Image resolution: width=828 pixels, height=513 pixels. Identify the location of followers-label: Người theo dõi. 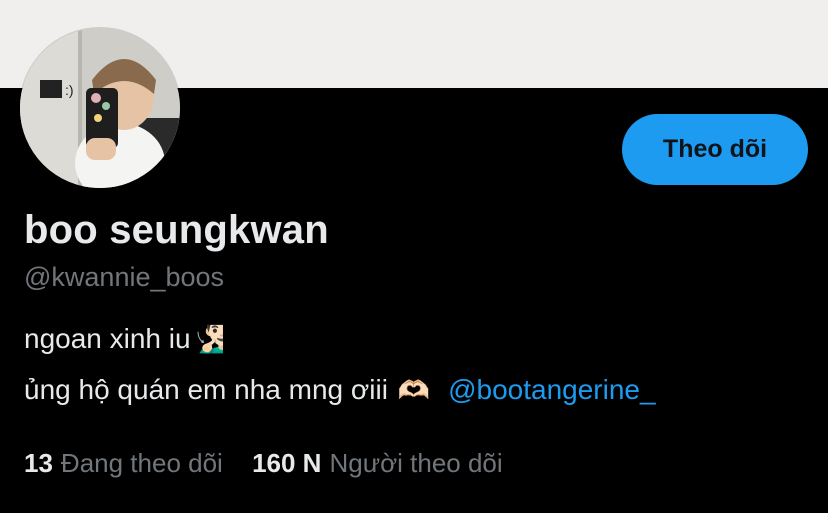
(416, 463).